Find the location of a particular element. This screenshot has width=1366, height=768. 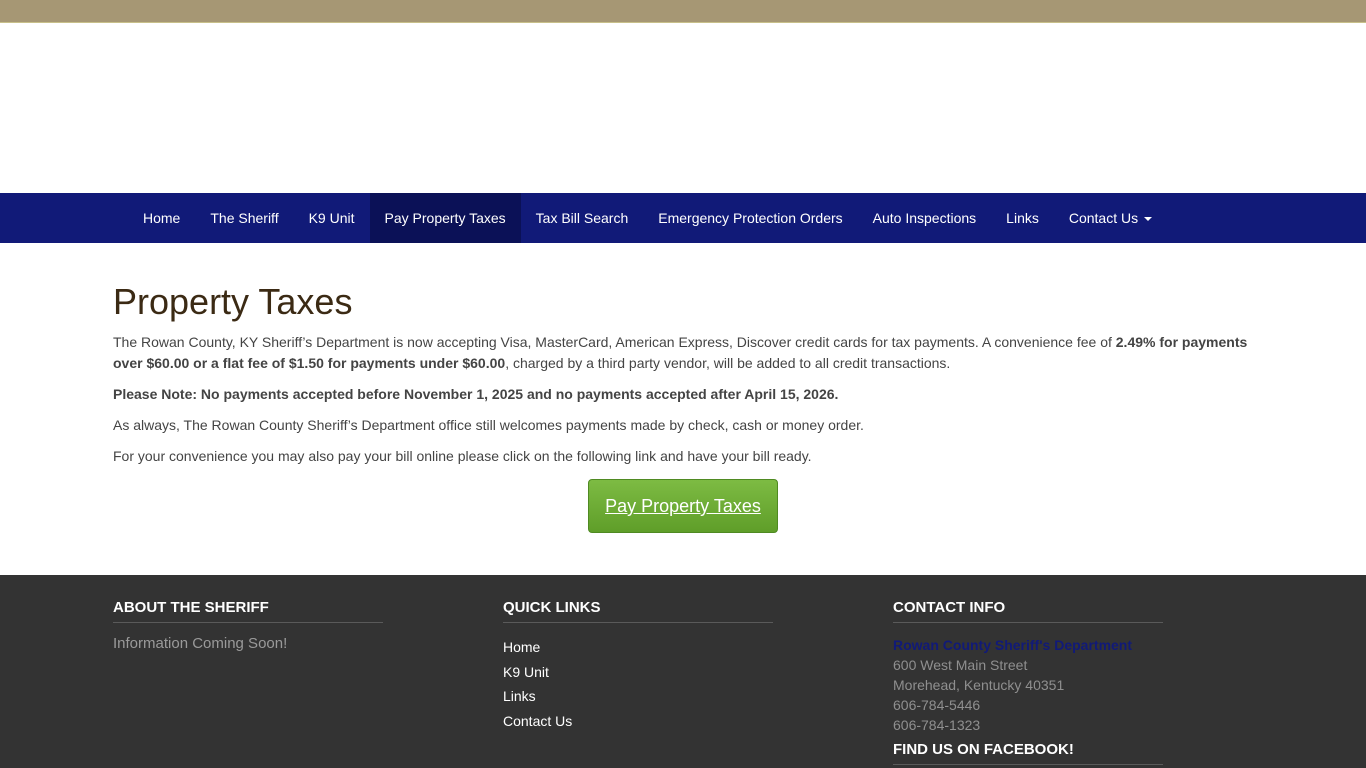

pay-property-taxes-button: Pay Property Taxes is located at coordinates (683, 506).